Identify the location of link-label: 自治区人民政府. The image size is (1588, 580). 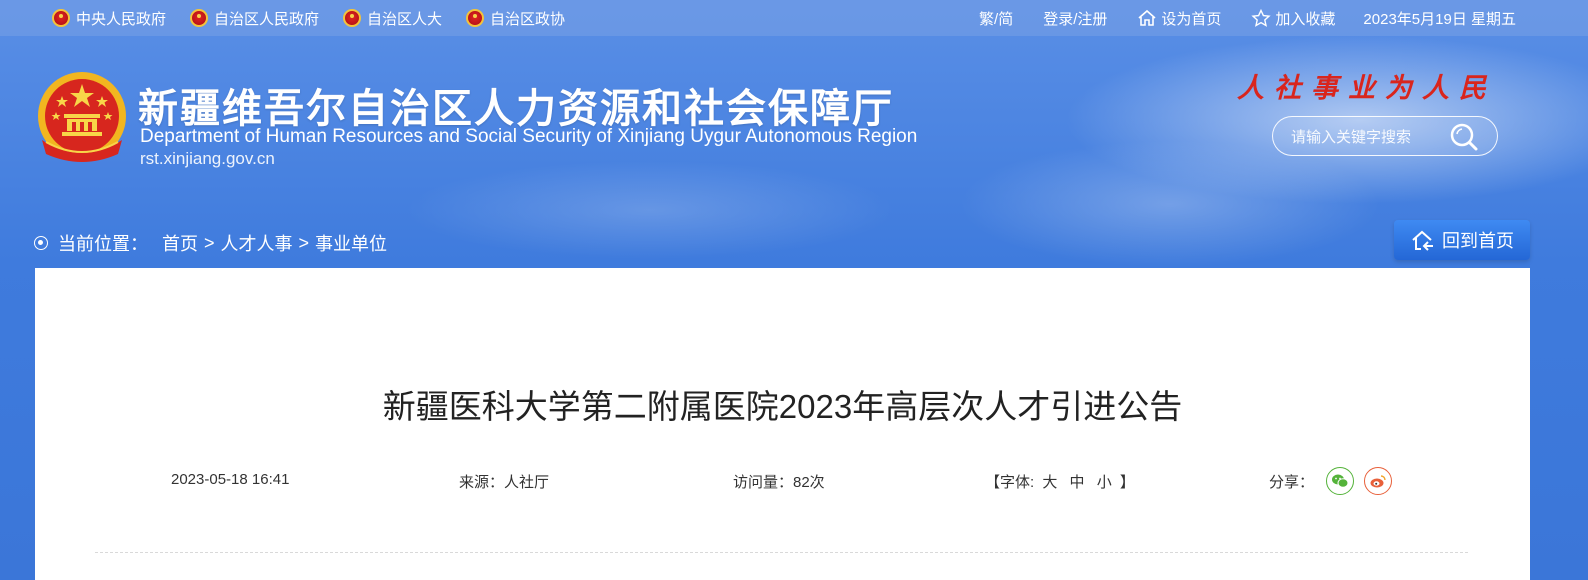
(267, 19).